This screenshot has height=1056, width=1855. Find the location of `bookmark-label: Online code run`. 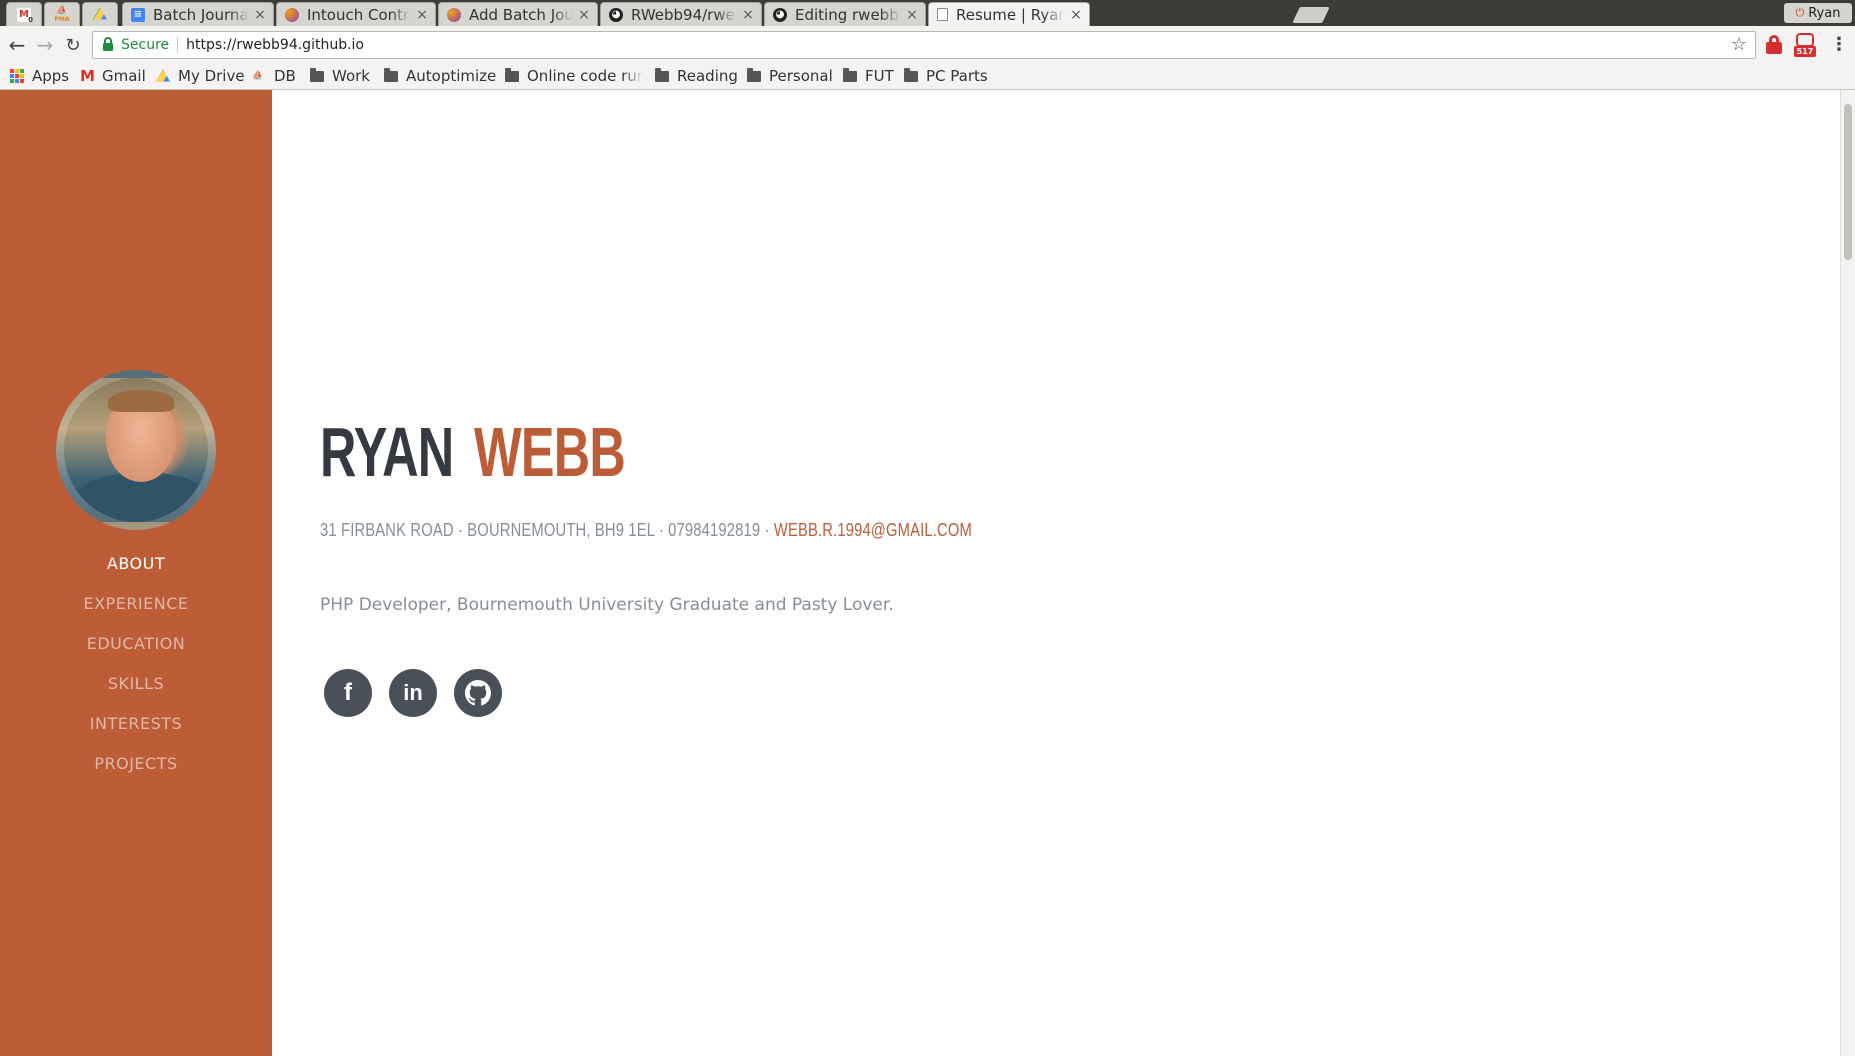

bookmark-label: Online code run is located at coordinates (585, 76).